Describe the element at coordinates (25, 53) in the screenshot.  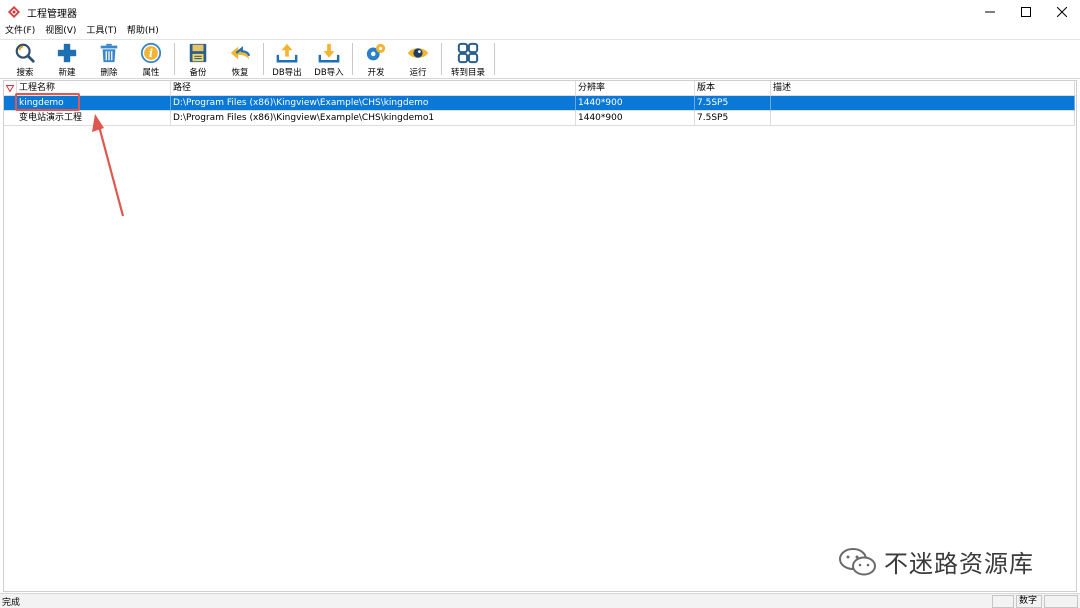
I see `search-icon` at that location.